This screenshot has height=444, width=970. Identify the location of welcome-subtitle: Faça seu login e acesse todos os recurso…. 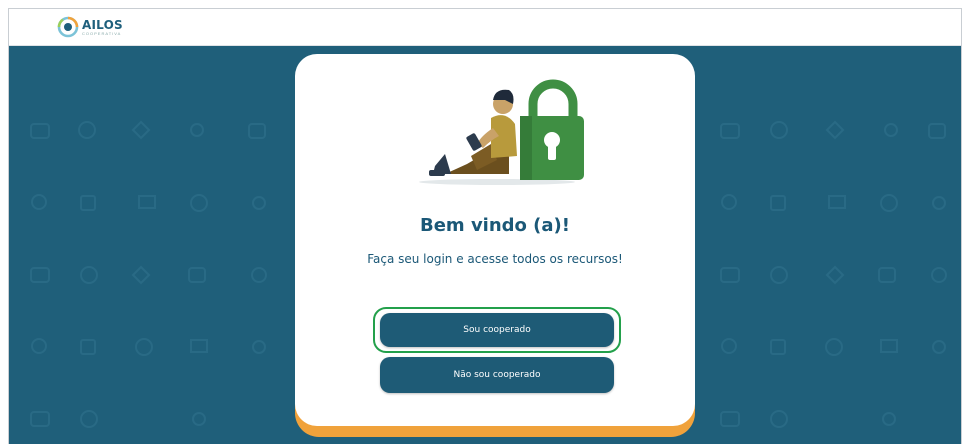
(495, 259).